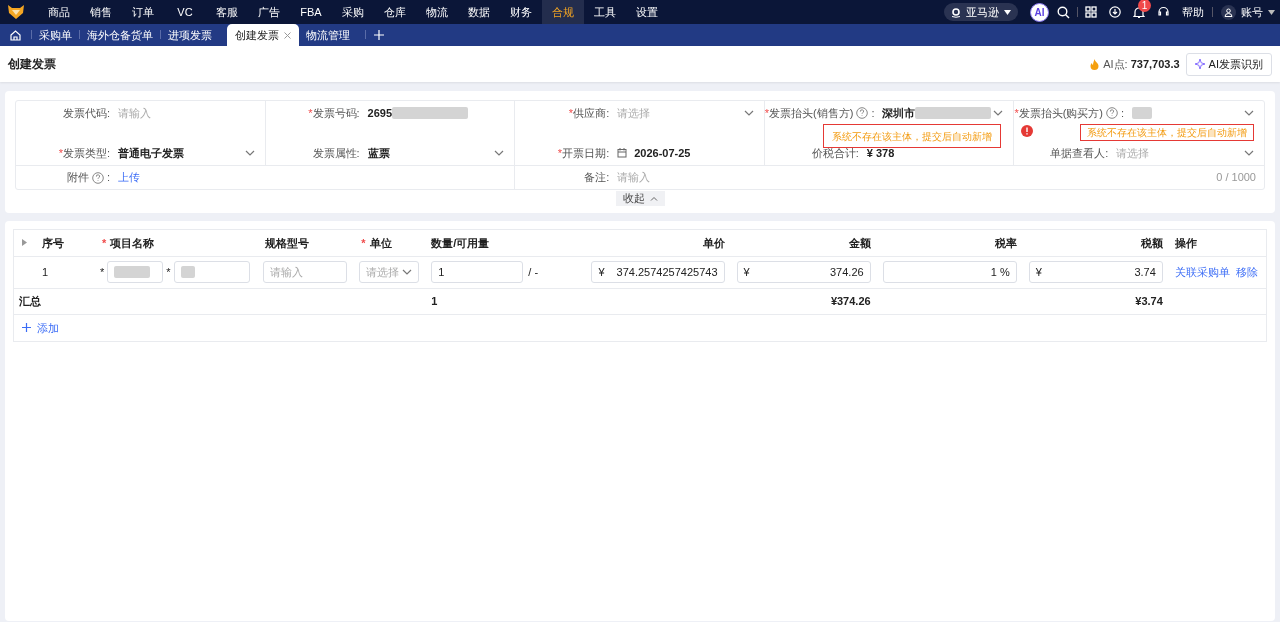 The image size is (1280, 622). I want to click on column-header: 单位, so click(380, 242).